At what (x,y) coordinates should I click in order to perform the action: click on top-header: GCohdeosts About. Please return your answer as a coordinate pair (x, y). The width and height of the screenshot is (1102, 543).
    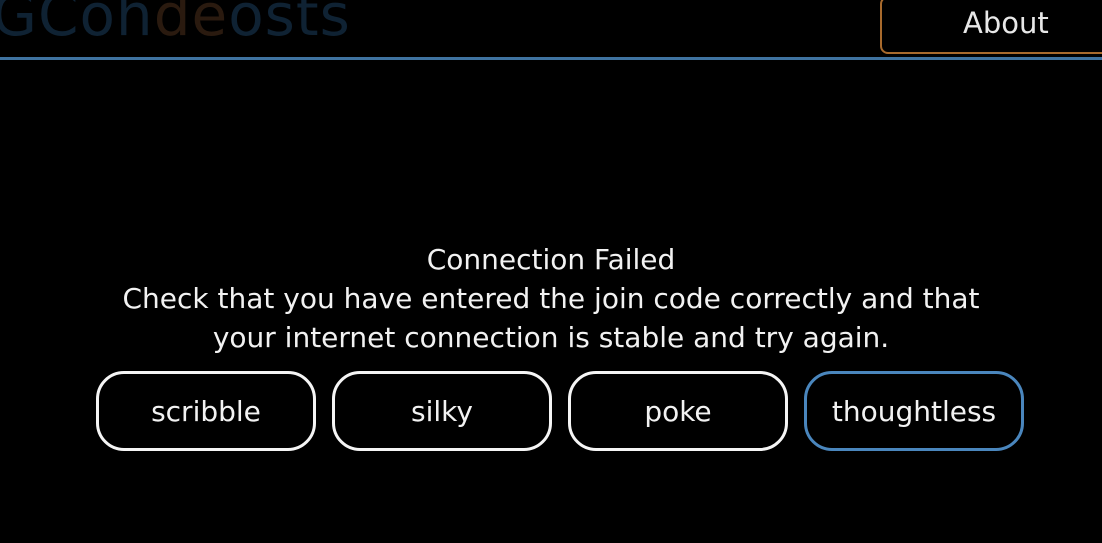
    Looking at the image, I should click on (551, 30).